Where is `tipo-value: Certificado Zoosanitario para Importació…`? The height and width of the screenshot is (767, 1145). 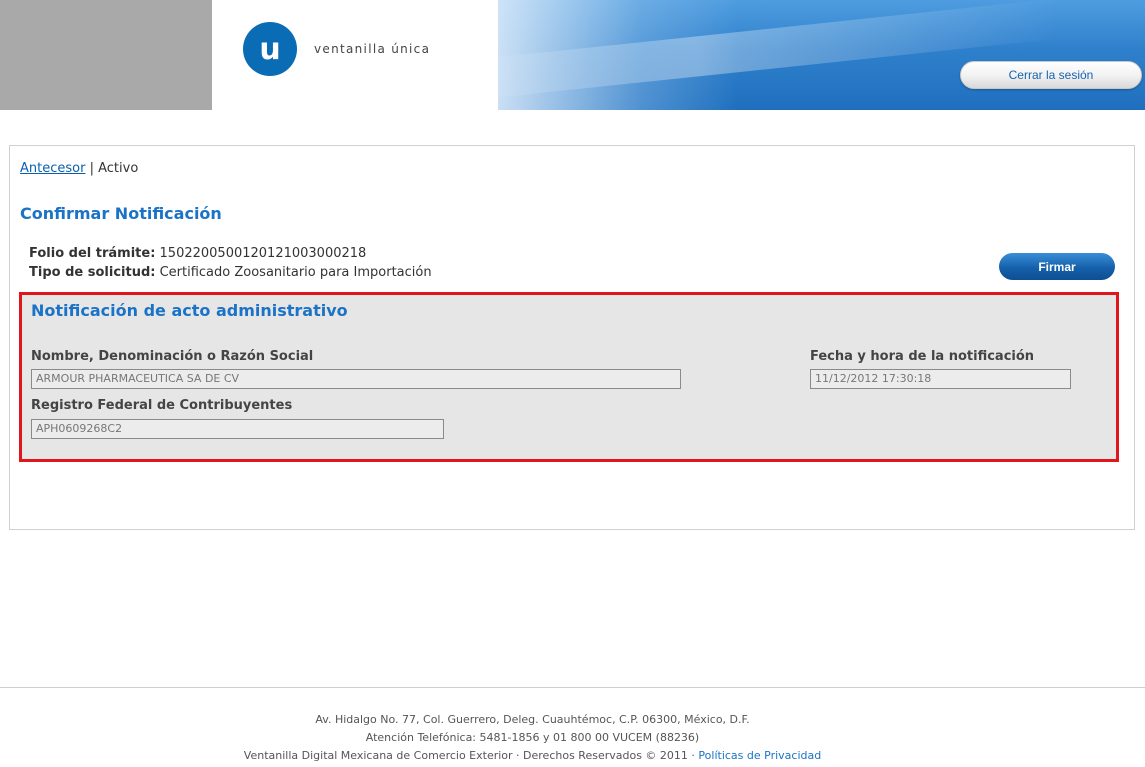 tipo-value: Certificado Zoosanitario para Importació… is located at coordinates (295, 272).